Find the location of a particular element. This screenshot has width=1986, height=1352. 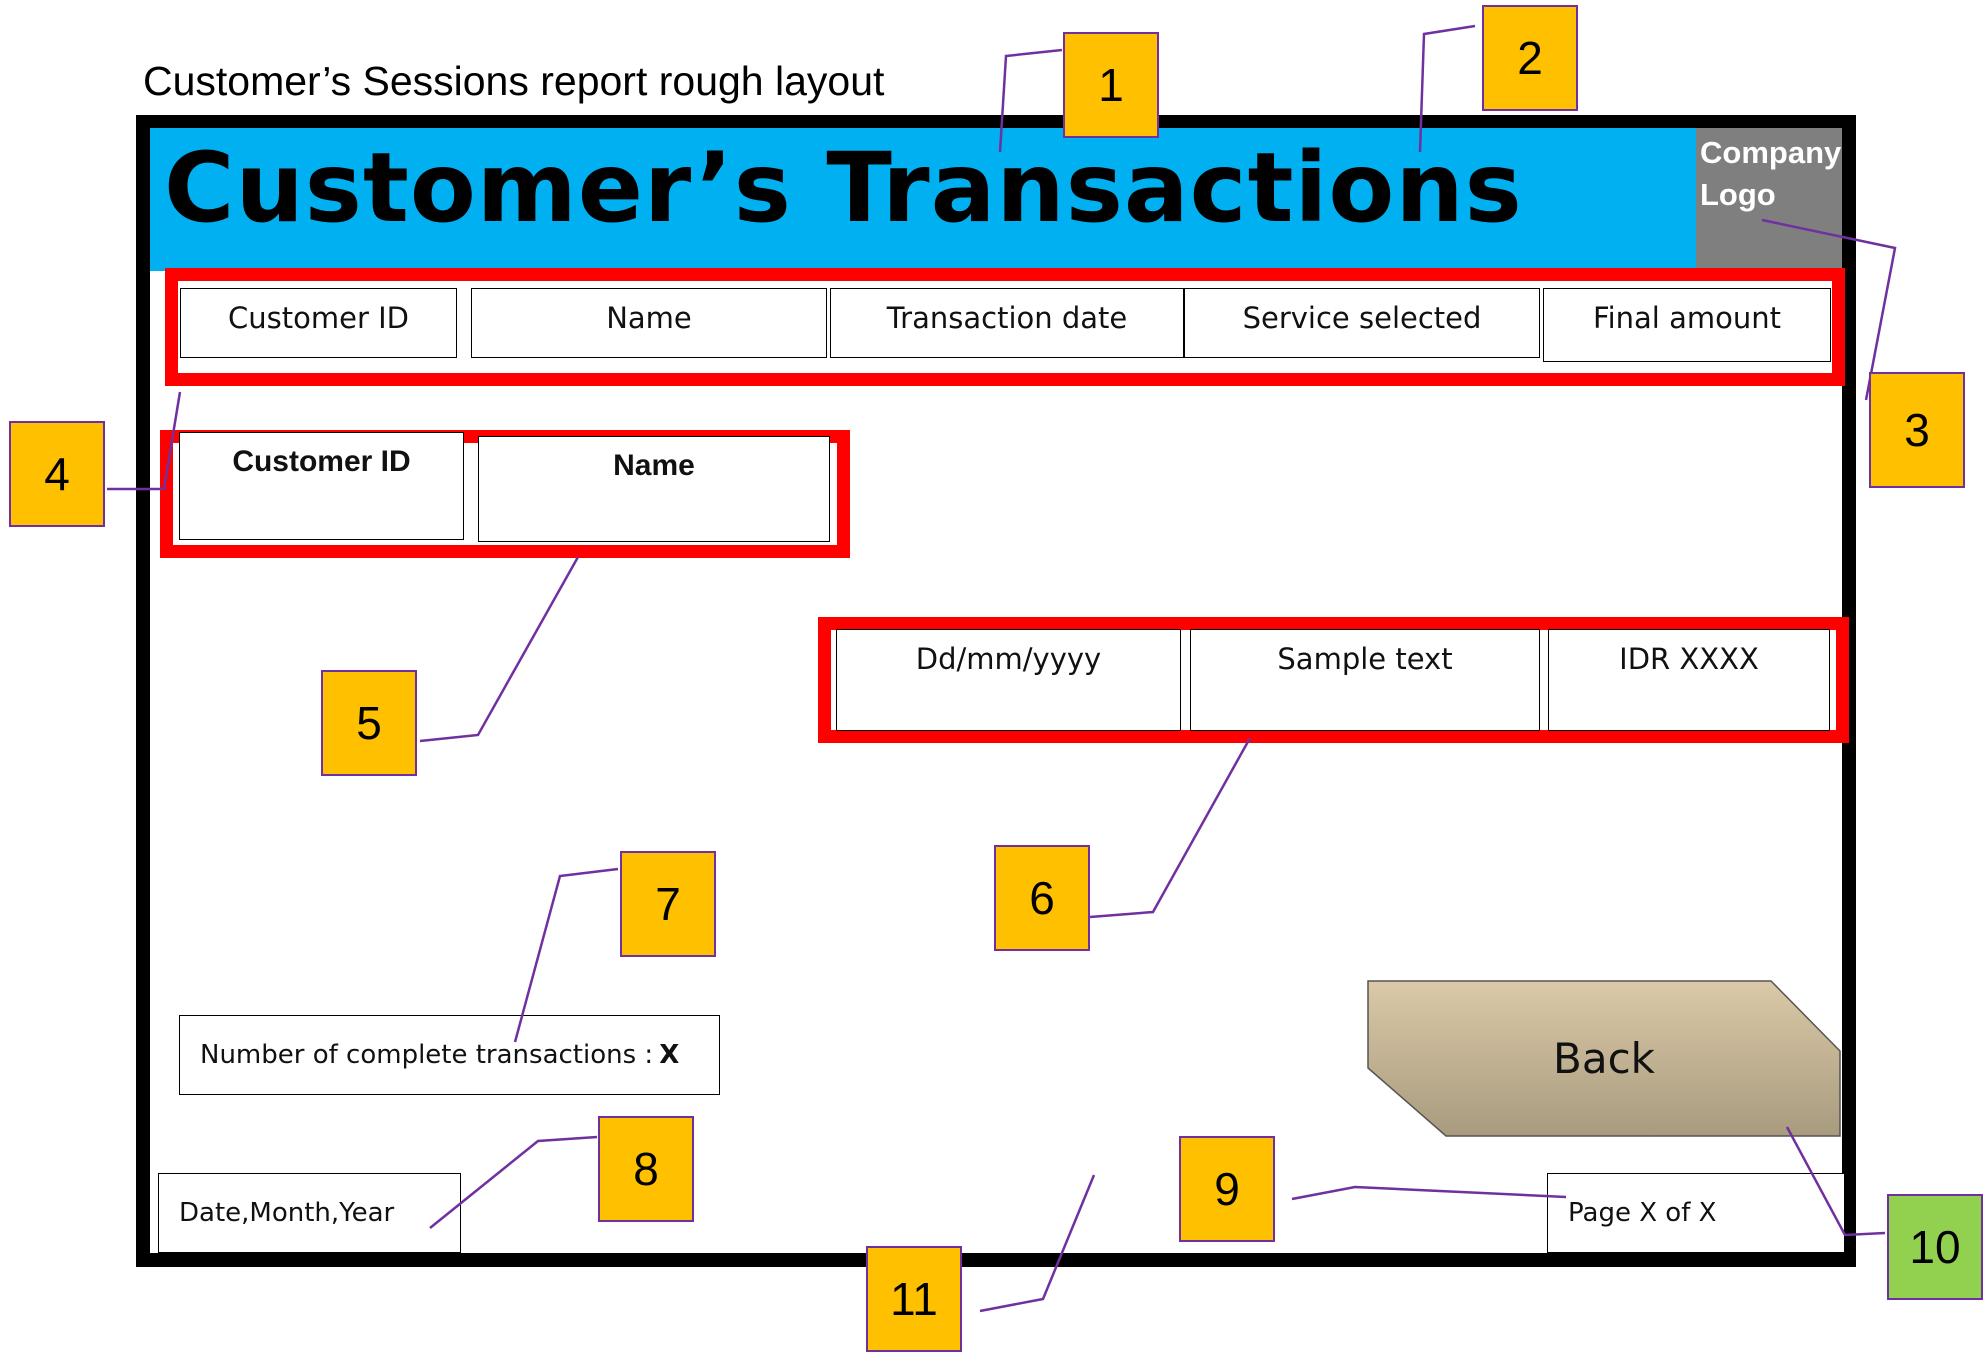

callout-10: 10 is located at coordinates (1935, 1247).